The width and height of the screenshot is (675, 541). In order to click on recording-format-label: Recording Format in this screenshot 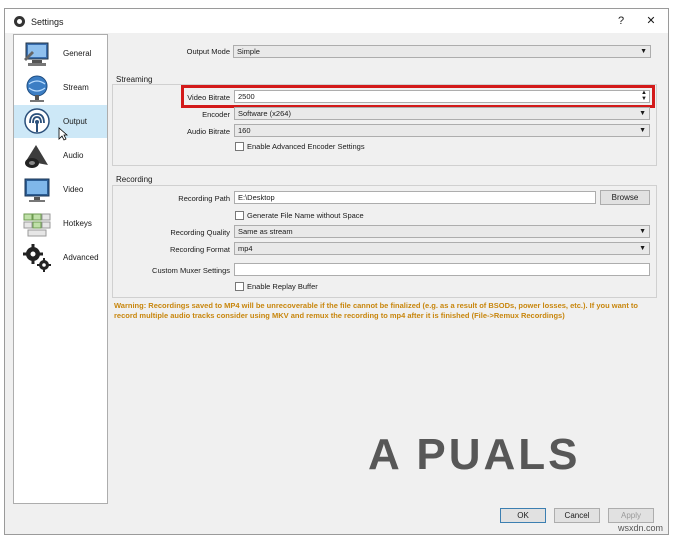, I will do `click(199, 249)`.